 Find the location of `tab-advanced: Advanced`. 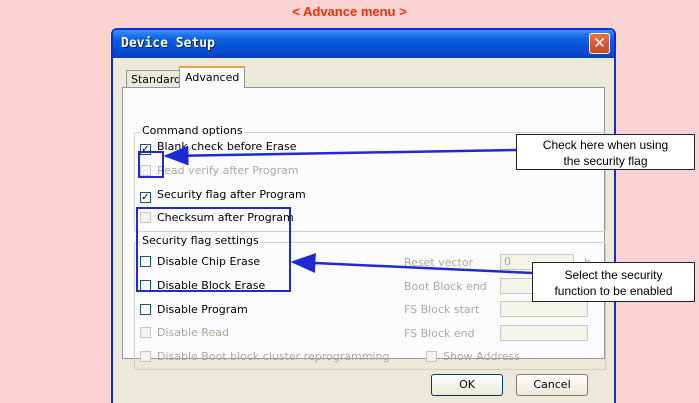

tab-advanced: Advanced is located at coordinates (212, 77).